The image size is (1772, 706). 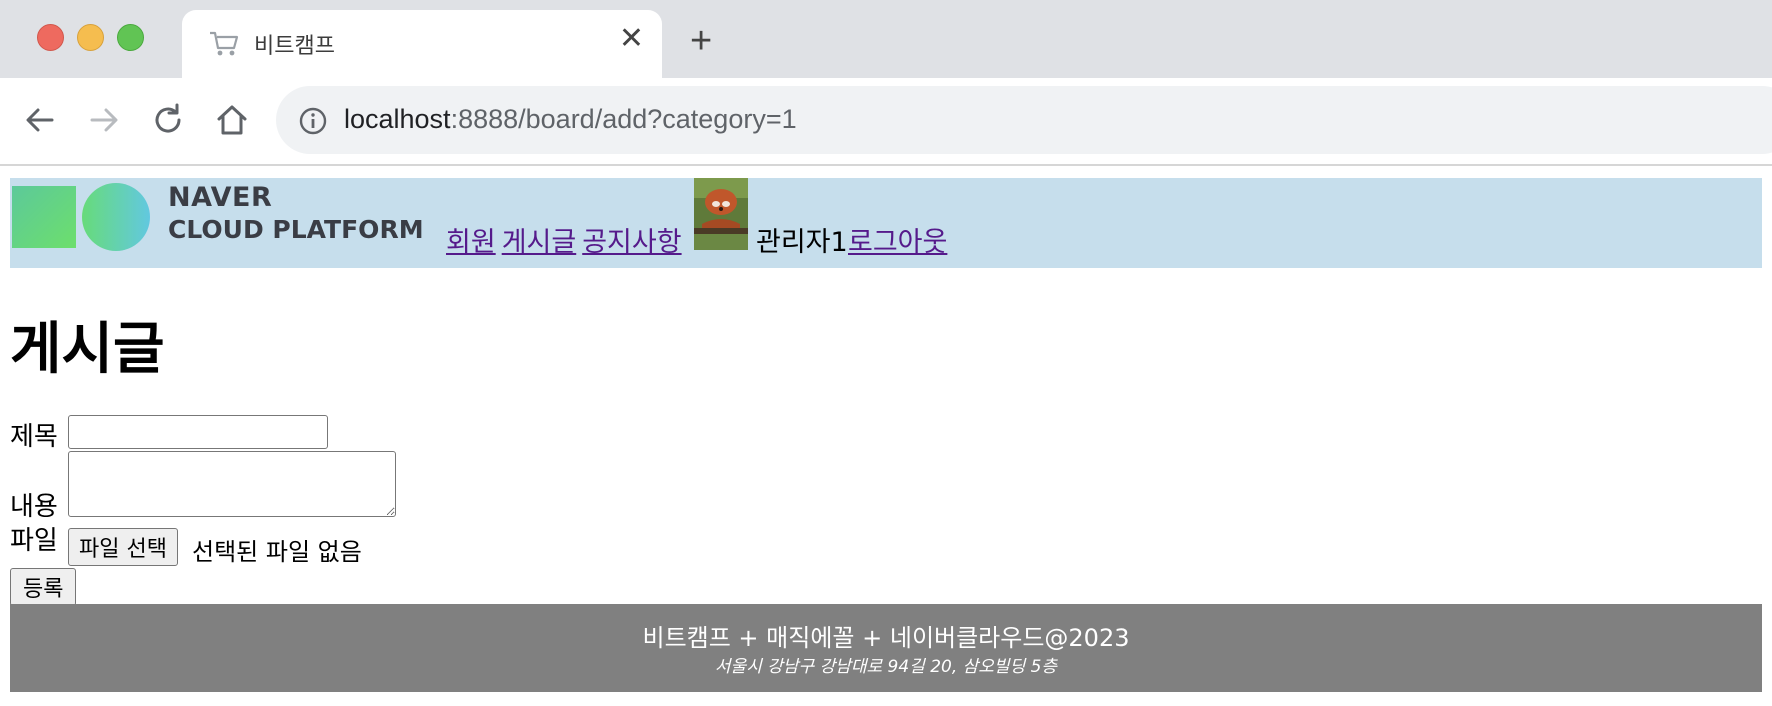 I want to click on user-avatar, so click(x=721, y=214).